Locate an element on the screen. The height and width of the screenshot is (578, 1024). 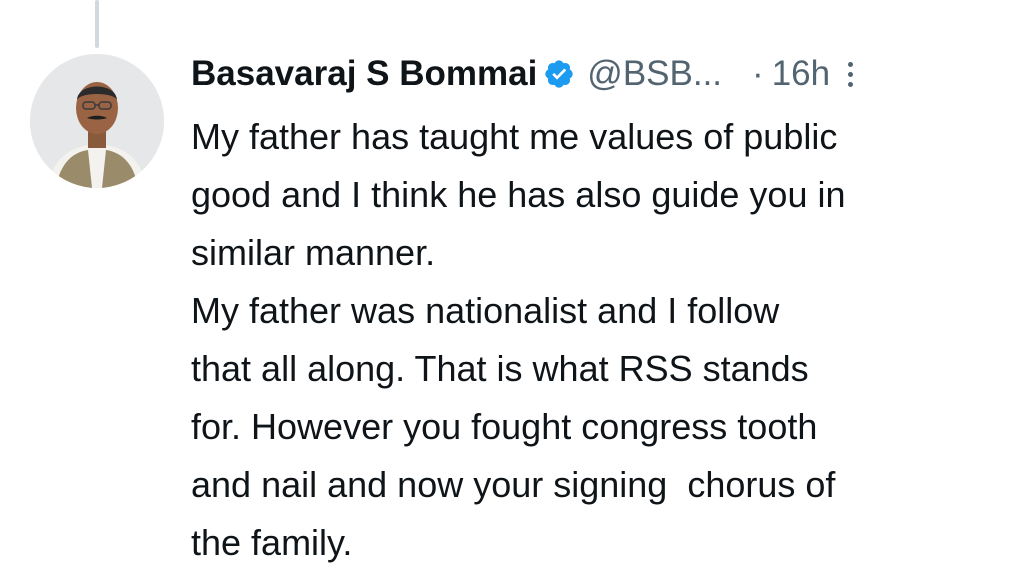
tweet-text-line: for. However you fought congress tooth is located at coordinates (504, 426).